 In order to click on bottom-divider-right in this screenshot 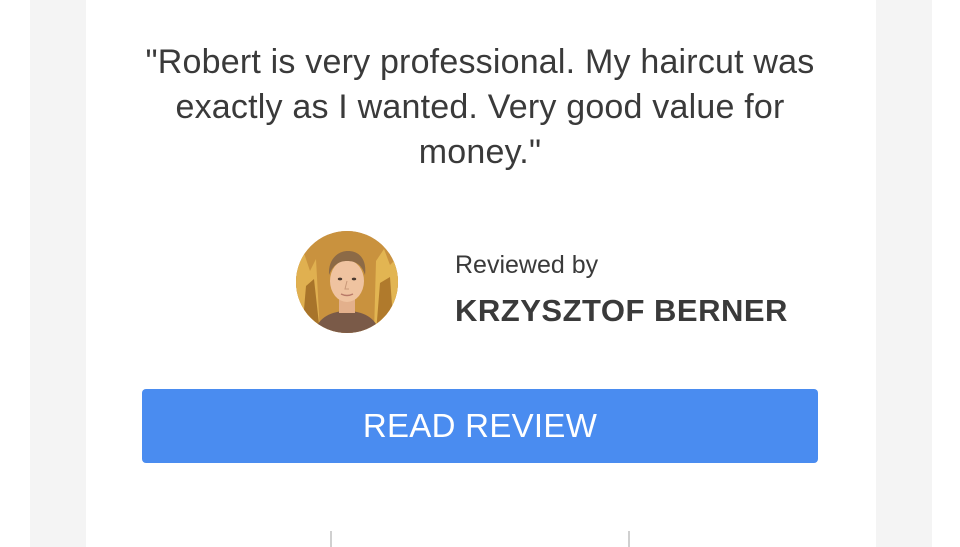, I will do `click(629, 539)`.